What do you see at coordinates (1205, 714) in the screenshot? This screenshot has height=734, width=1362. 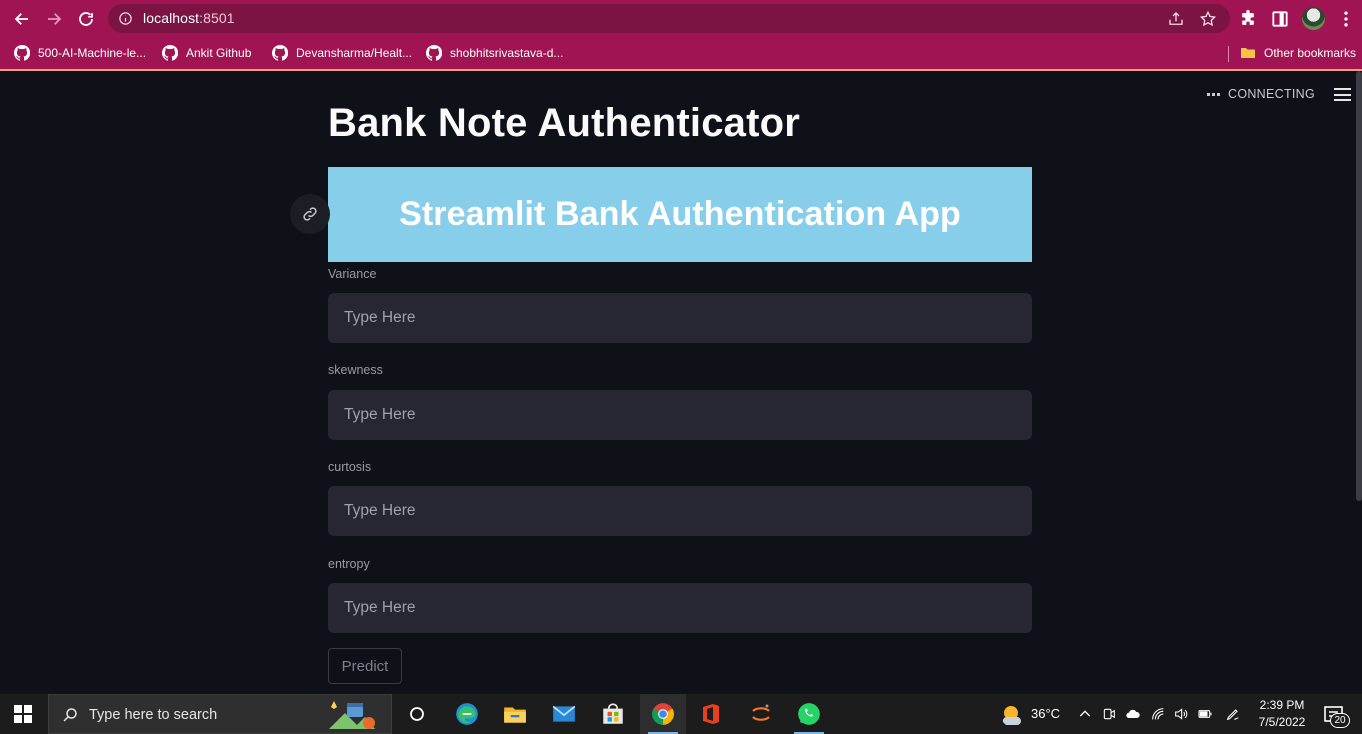 I see `battery-icon` at bounding box center [1205, 714].